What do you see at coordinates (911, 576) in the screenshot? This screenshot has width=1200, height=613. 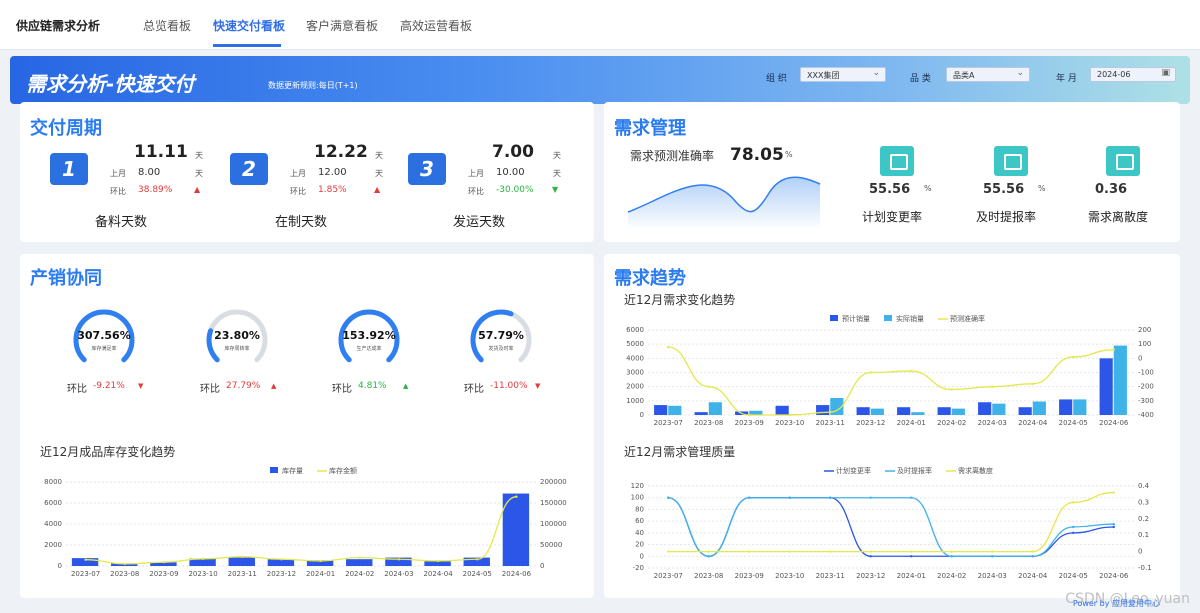 I see `x-tick-label: 2024-01` at bounding box center [911, 576].